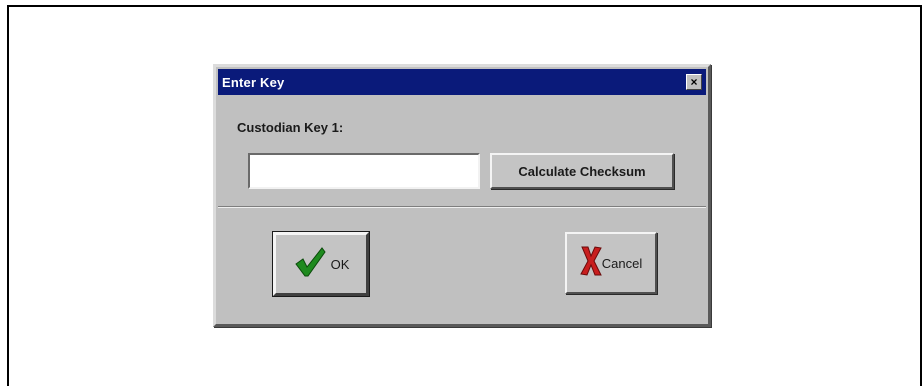 This screenshot has width=924, height=386. What do you see at coordinates (290, 127) in the screenshot?
I see `custodian-key-label: Custodian Key 1:` at bounding box center [290, 127].